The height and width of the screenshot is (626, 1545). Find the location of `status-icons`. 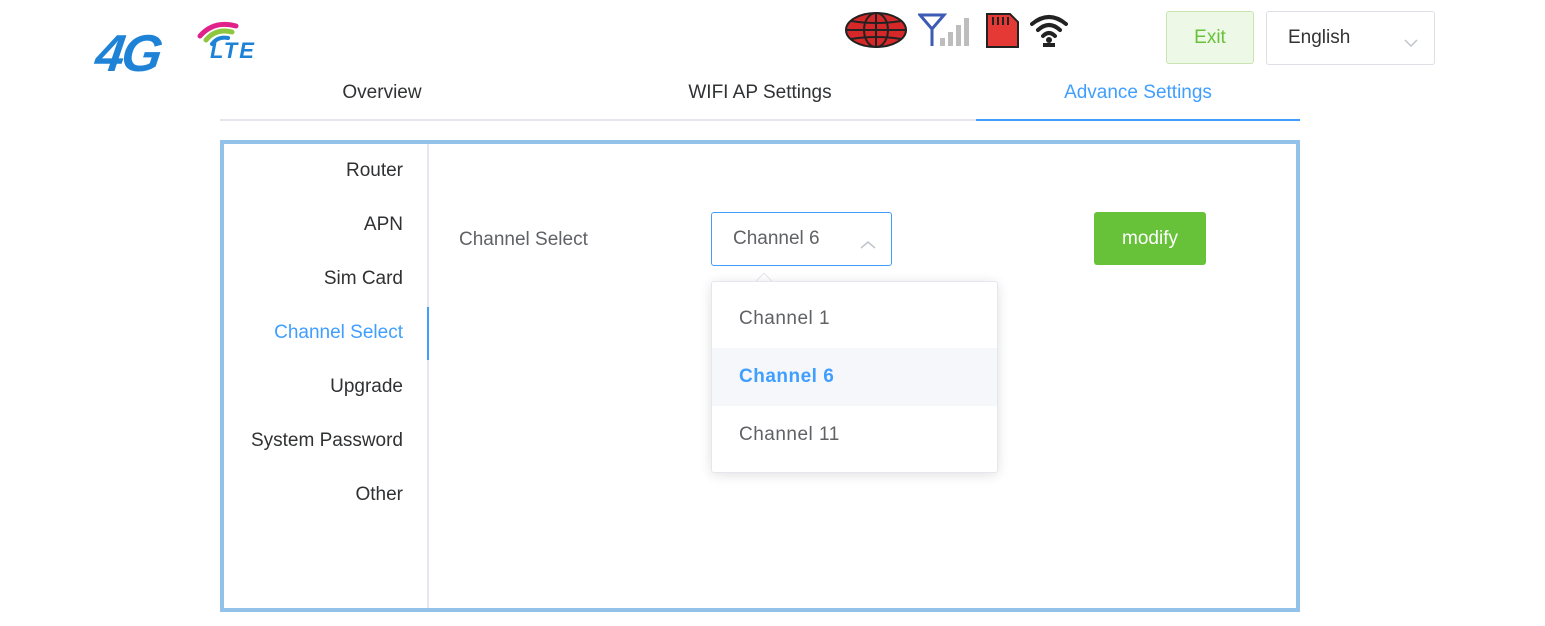

status-icons is located at coordinates (961, 32).